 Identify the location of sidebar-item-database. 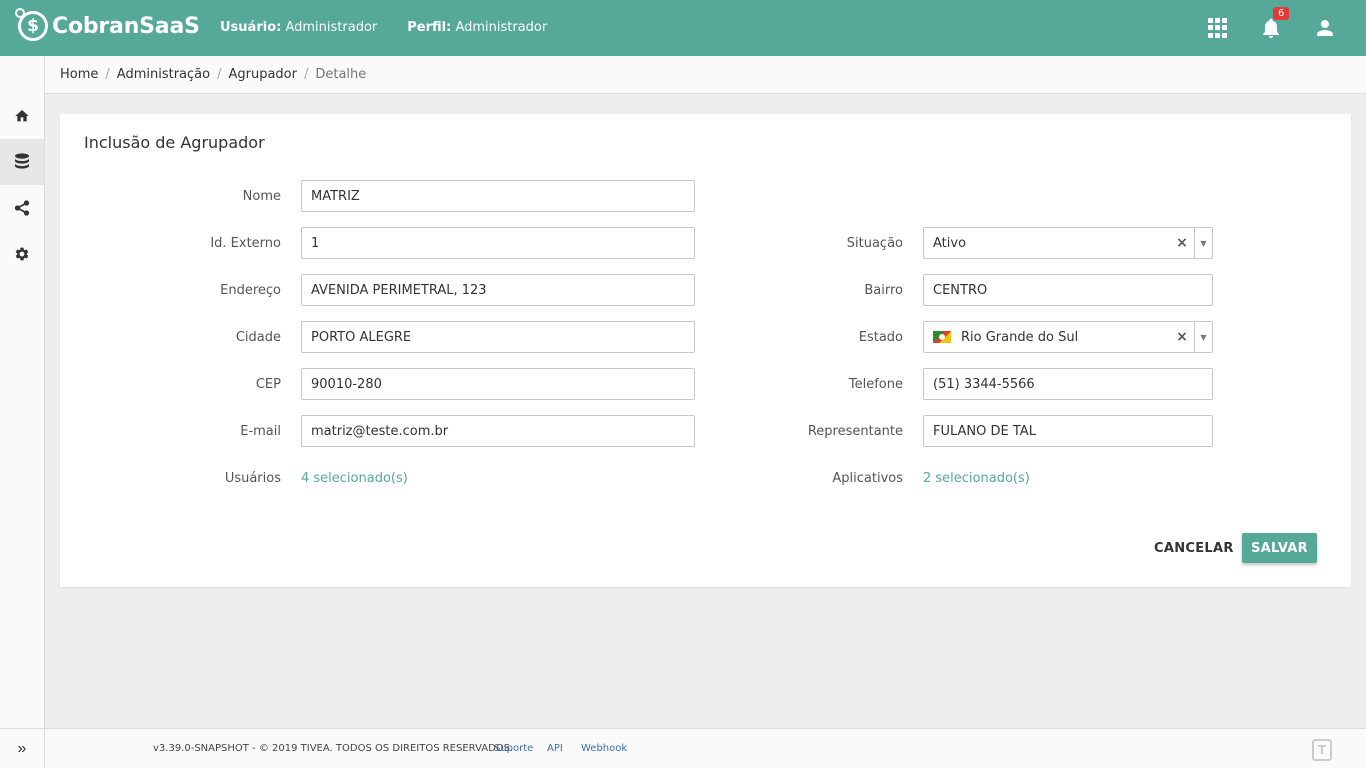
(22, 162).